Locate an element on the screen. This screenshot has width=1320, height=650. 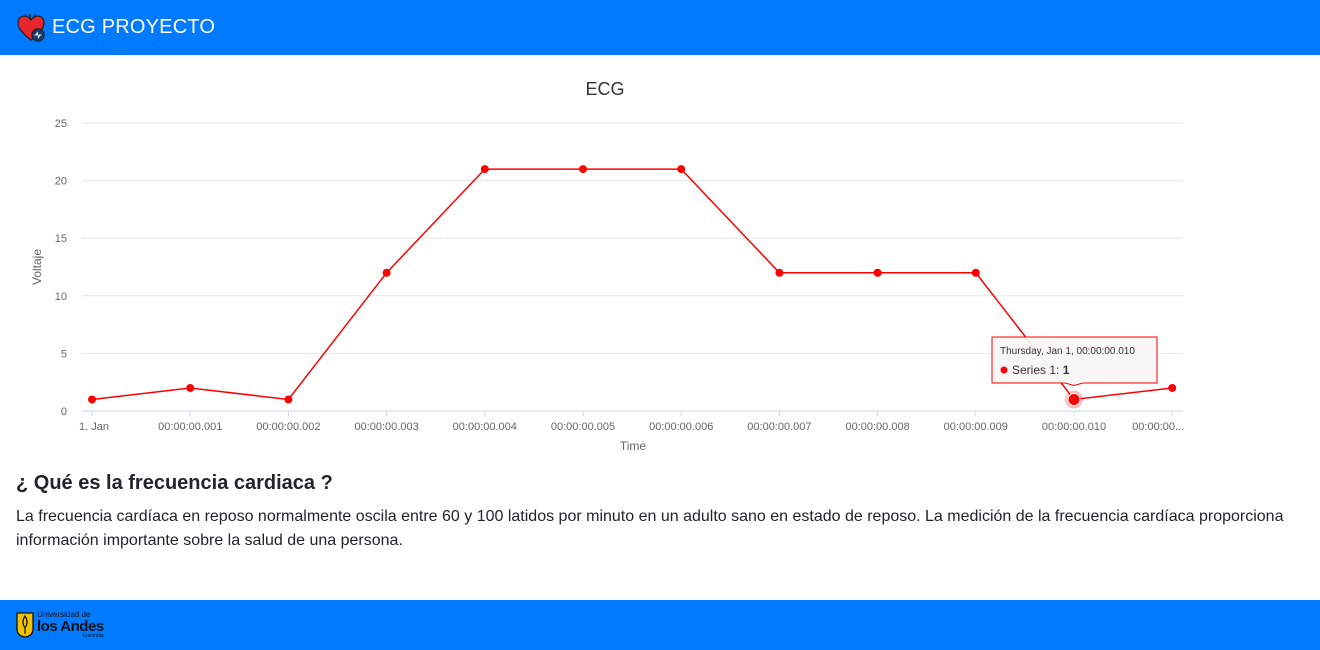
y-tick-label: 15 is located at coordinates (61, 239).